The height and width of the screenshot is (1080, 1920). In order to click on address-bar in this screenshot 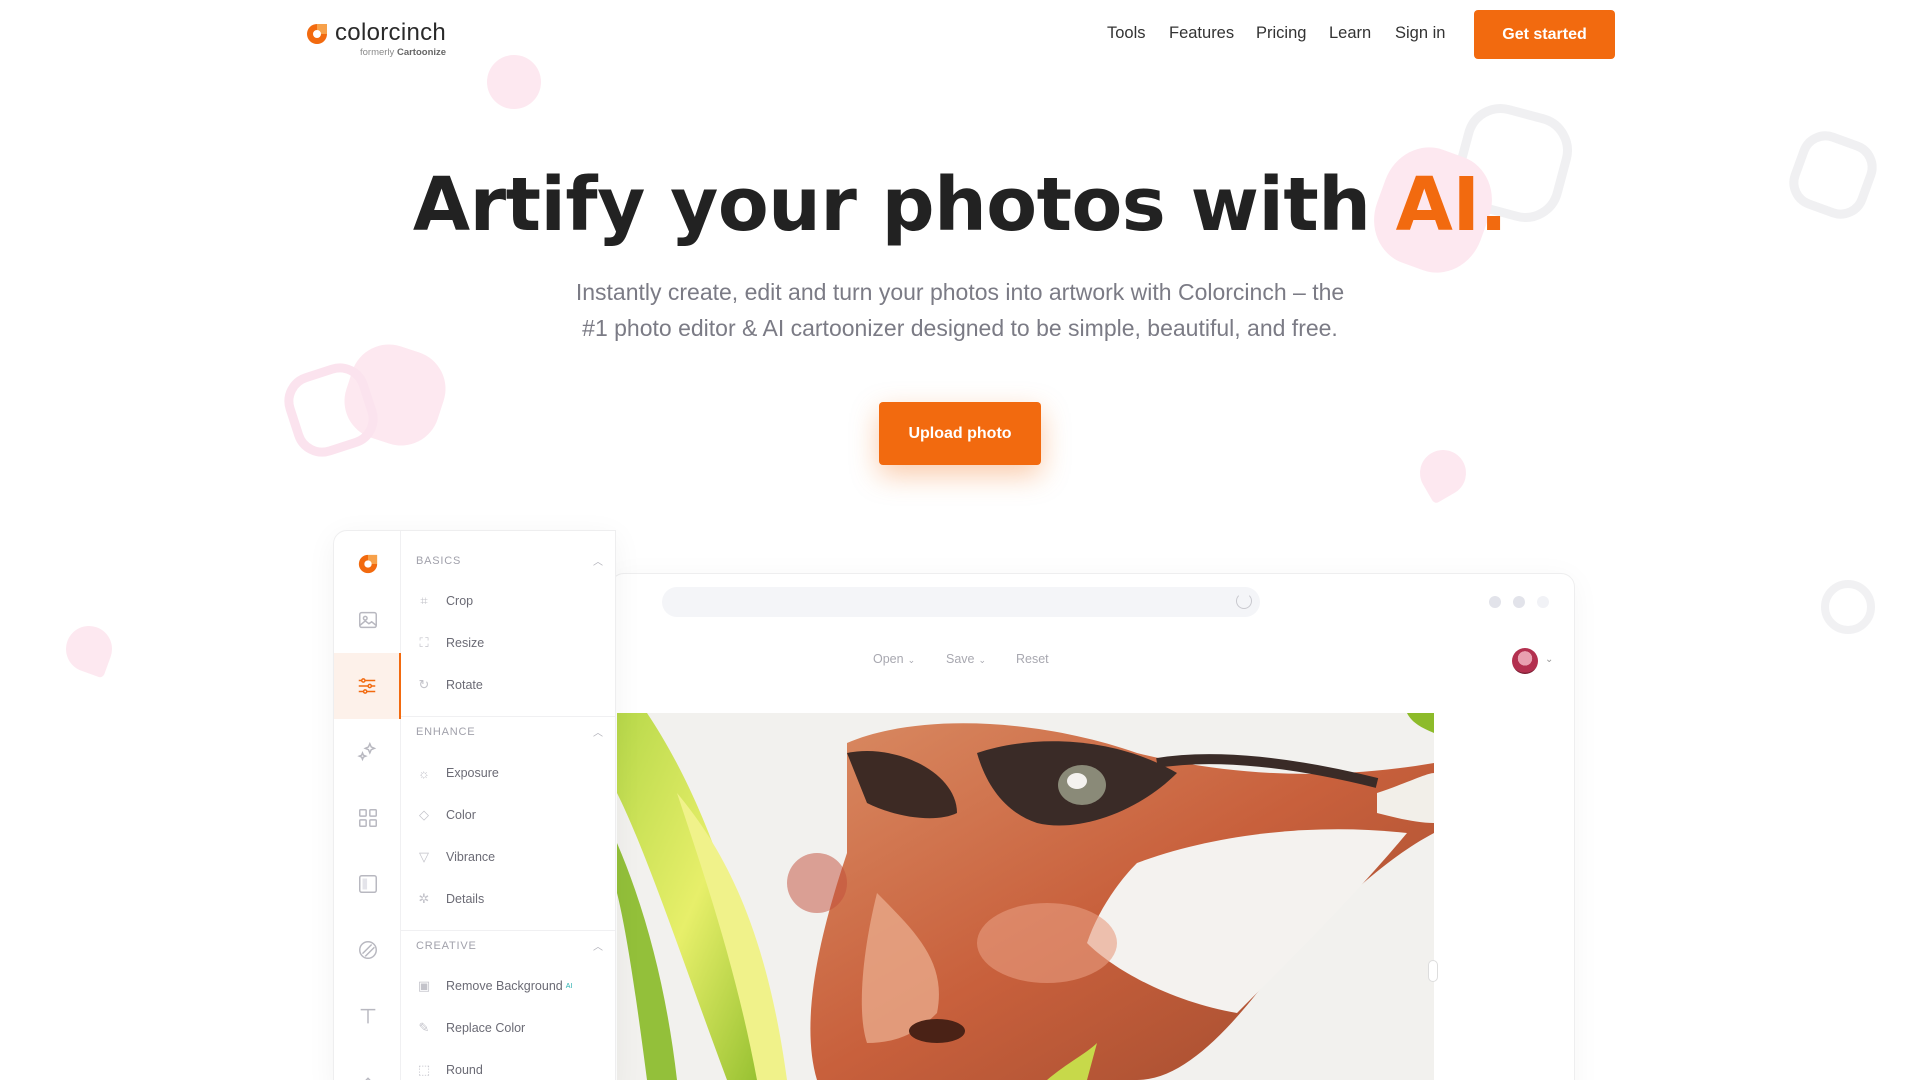, I will do `click(961, 602)`.